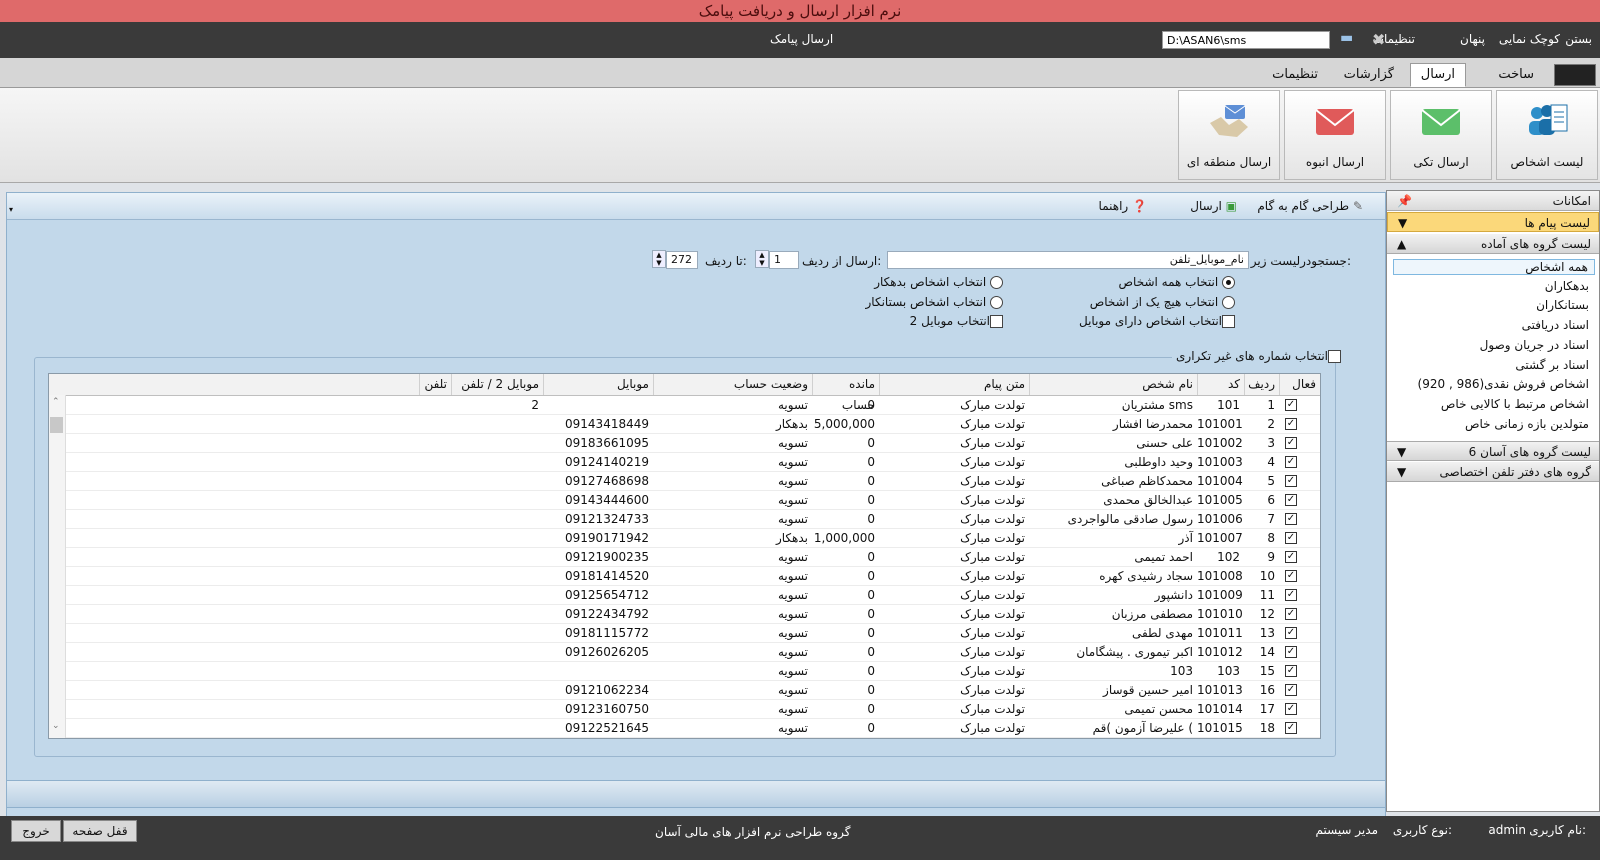 This screenshot has height=860, width=1600. Describe the element at coordinates (435, 384) in the screenshot. I see `header-phone: تلفن` at that location.